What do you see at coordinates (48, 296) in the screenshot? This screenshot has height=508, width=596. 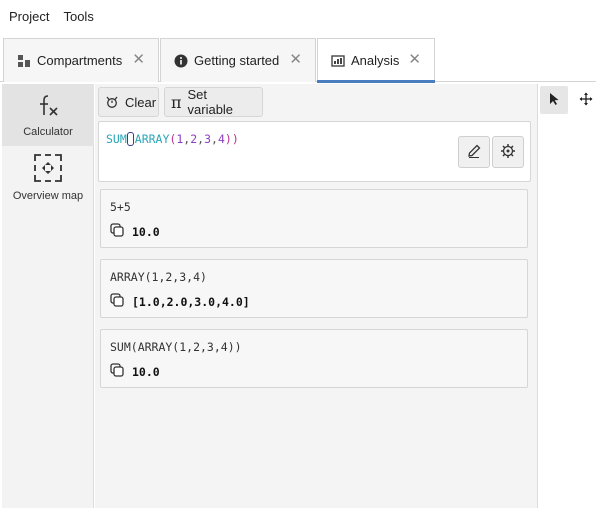 I see `sidebar: Calculator Overview map` at bounding box center [48, 296].